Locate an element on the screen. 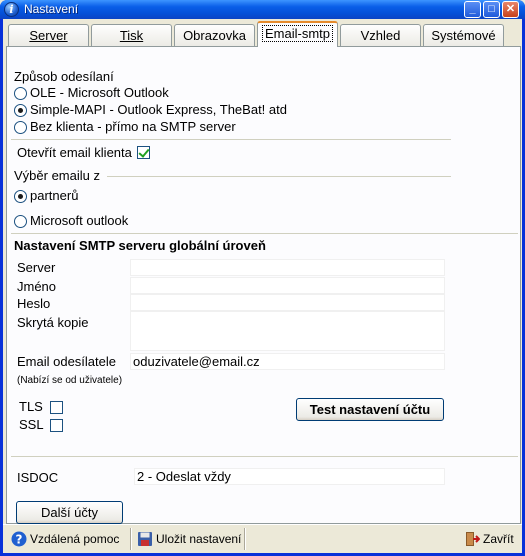  remote-help-button: ? Vzdálená pomoc is located at coordinates (64, 539).